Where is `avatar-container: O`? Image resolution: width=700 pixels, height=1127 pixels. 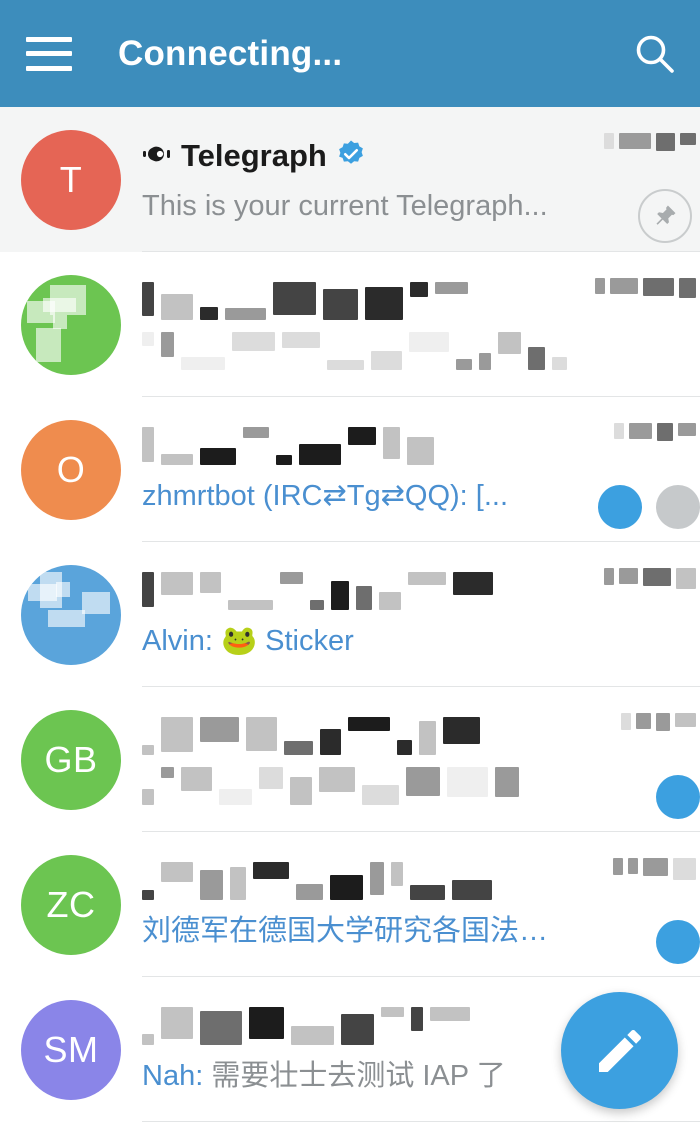
avatar-container: O is located at coordinates (71, 469).